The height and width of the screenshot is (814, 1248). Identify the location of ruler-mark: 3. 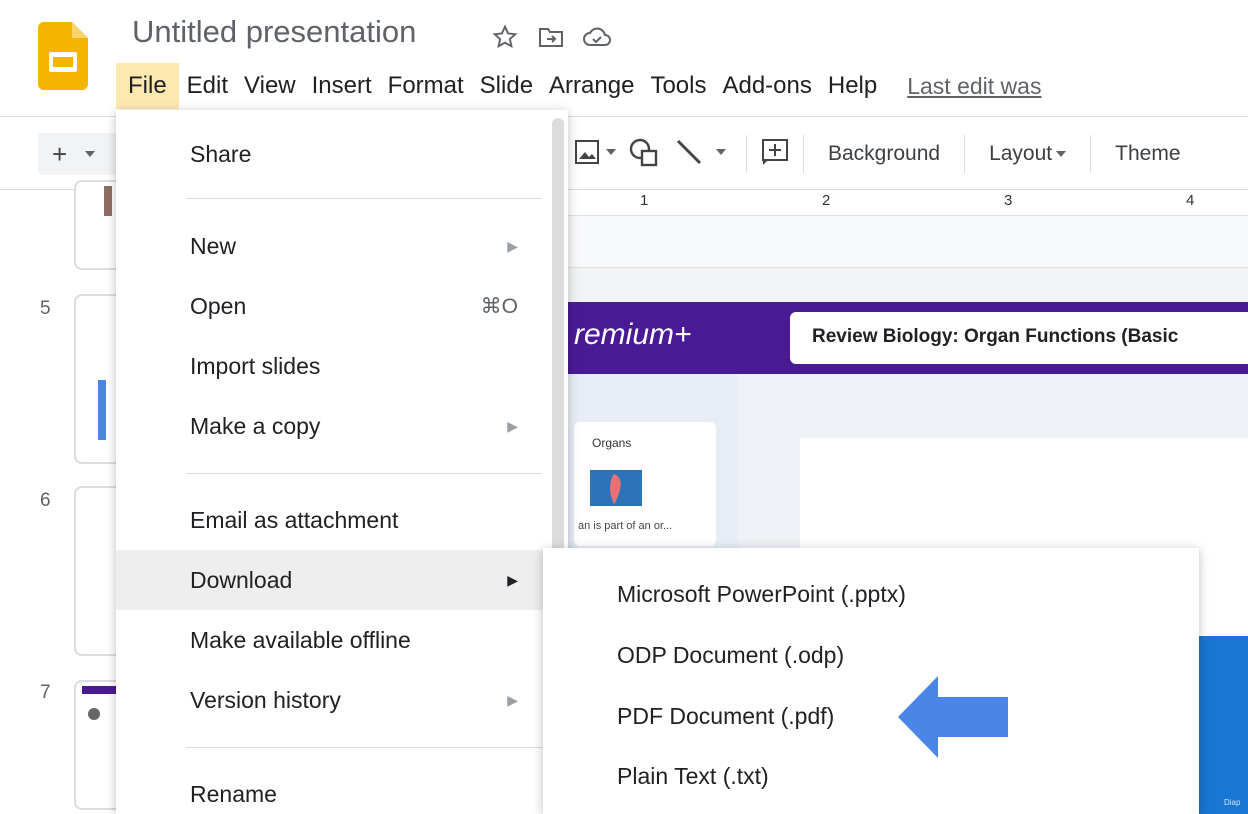
(1008, 200).